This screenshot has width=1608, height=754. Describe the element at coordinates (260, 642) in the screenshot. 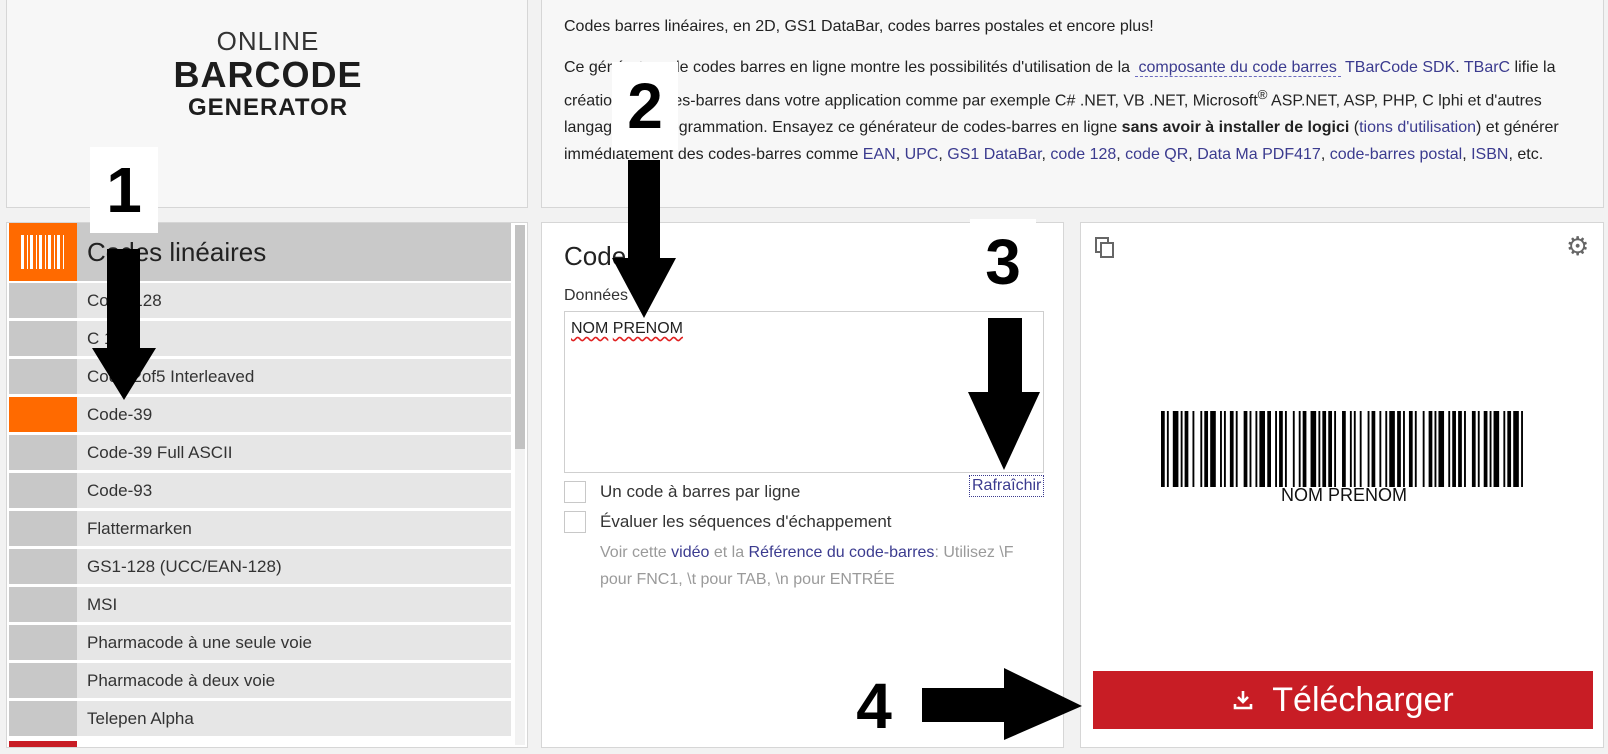

I see `list-item: Pharmacode à une seule voie` at that location.